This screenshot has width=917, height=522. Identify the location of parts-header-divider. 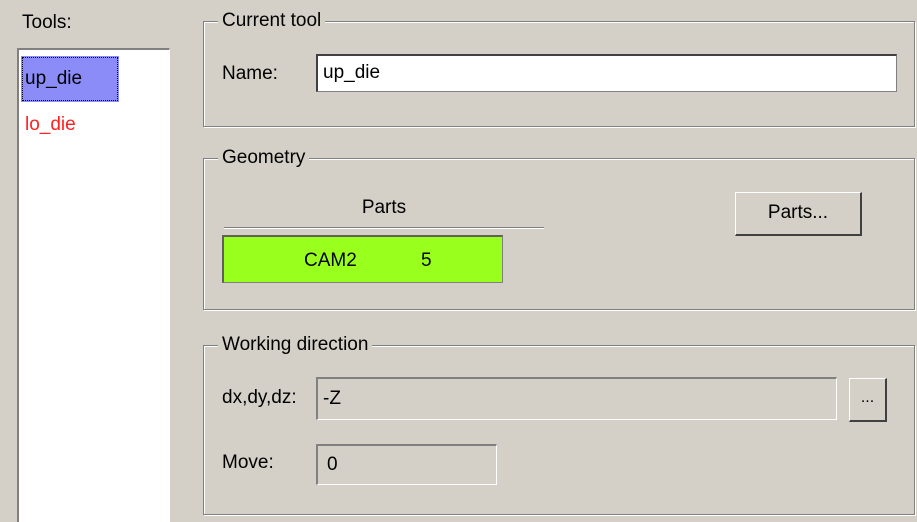
(384, 228).